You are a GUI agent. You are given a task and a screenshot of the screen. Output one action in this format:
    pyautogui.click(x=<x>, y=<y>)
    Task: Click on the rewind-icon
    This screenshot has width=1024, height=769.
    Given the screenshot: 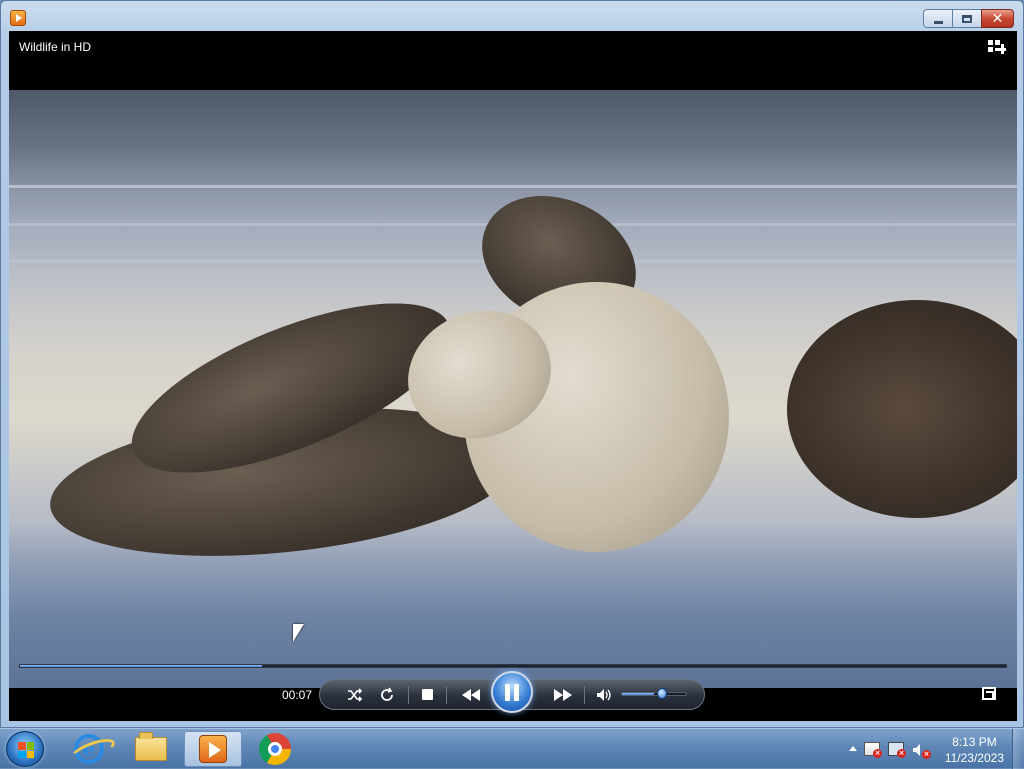 What is the action you would take?
    pyautogui.click(x=471, y=694)
    